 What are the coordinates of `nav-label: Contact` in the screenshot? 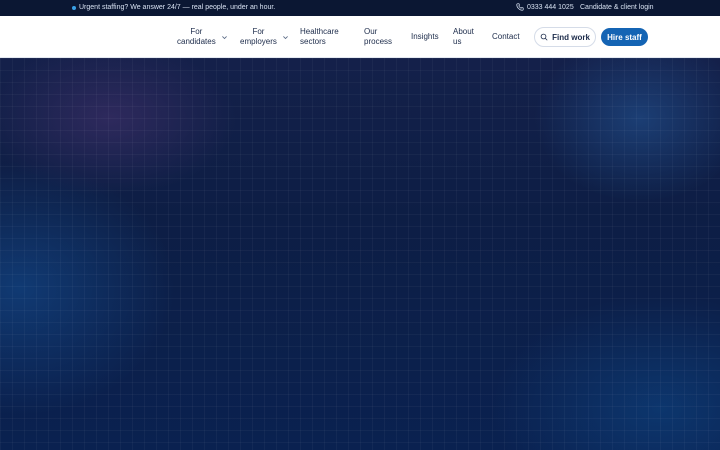 It's located at (506, 36).